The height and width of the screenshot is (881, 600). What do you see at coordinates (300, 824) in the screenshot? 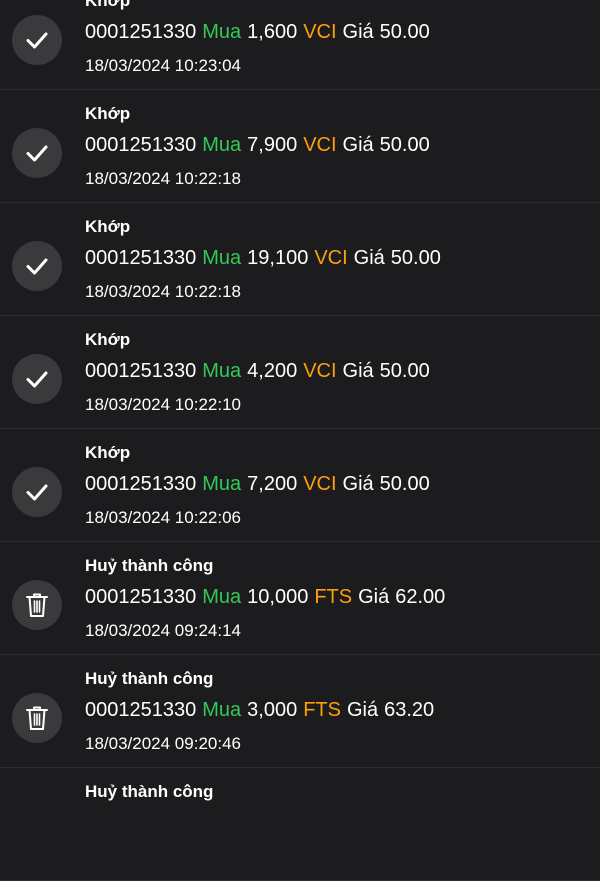
I see `order-item: Huỷ thành công` at bounding box center [300, 824].